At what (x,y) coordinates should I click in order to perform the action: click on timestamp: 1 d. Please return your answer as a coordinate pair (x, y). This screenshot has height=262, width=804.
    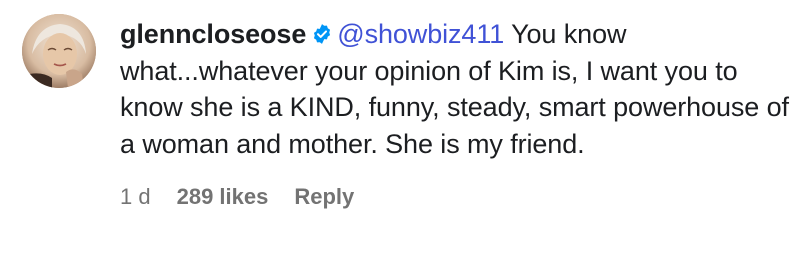
    Looking at the image, I should click on (135, 197).